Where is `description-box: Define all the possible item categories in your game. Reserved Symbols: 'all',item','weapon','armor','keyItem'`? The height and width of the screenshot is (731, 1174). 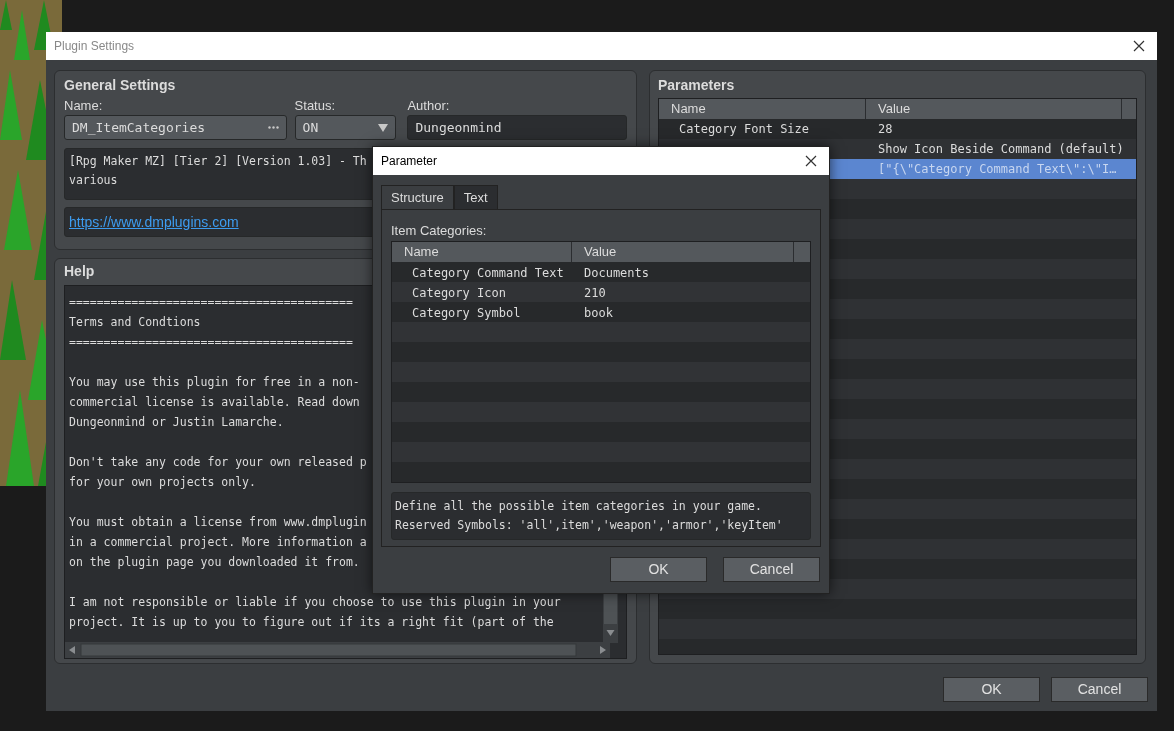 description-box: Define all the possible item categories in your game. Reserved Symbols: 'all',item','weapon','armor','keyItem' is located at coordinates (601, 516).